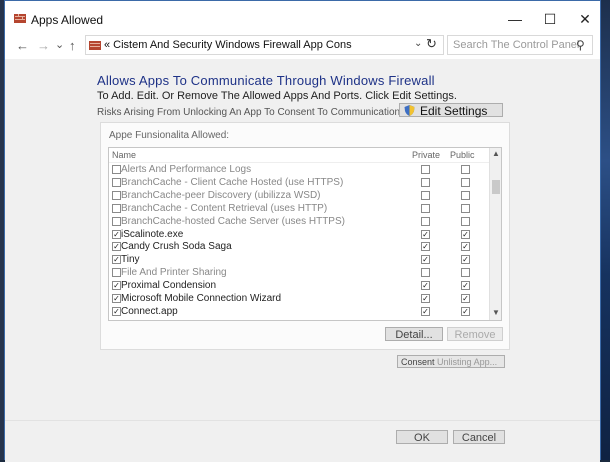 The width and height of the screenshot is (610, 462). I want to click on ok-button: OK, so click(422, 437).